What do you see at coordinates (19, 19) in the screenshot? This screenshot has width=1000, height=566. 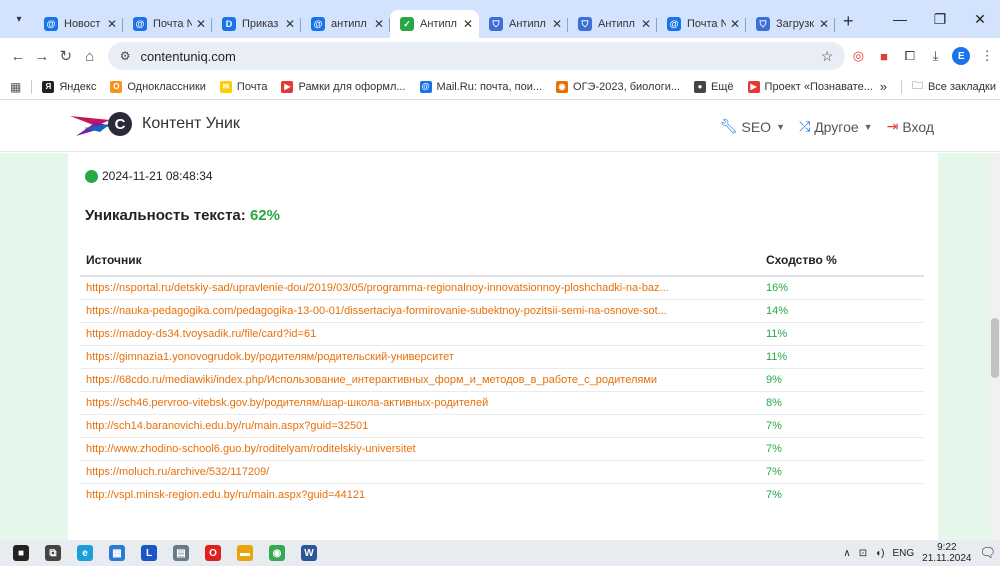 I see `tab-search-button: ▾` at bounding box center [19, 19].